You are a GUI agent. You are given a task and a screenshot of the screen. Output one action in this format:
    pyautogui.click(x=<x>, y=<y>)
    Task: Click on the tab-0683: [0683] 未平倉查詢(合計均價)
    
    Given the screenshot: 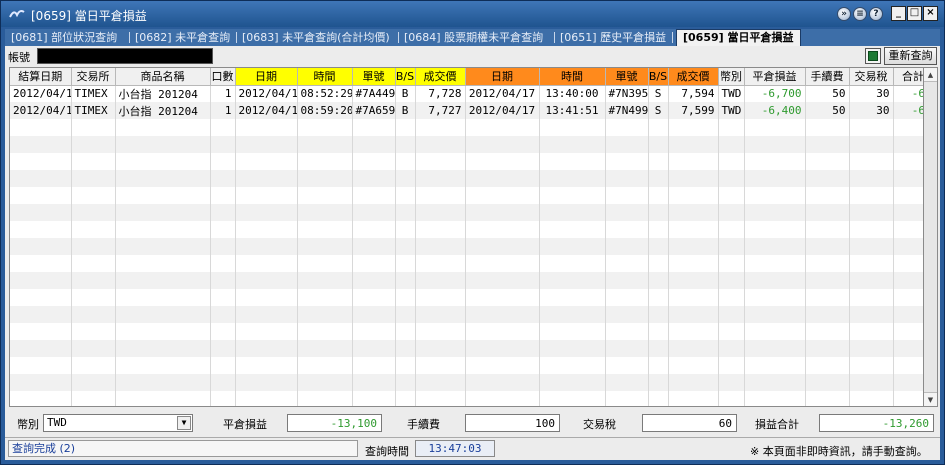 What is the action you would take?
    pyautogui.click(x=316, y=38)
    